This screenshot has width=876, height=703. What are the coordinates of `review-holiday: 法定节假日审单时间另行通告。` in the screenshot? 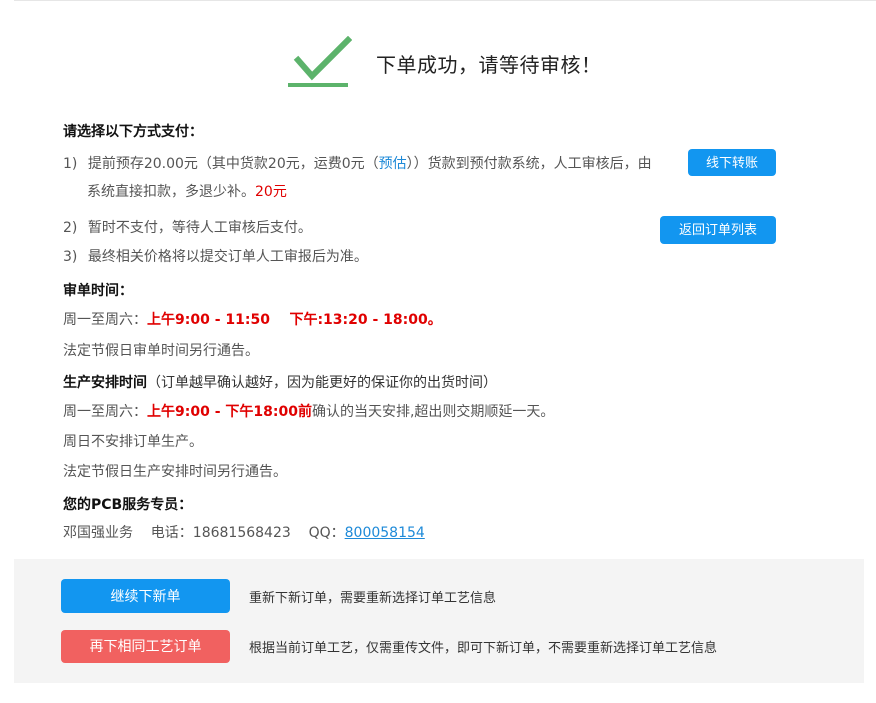 It's located at (161, 351).